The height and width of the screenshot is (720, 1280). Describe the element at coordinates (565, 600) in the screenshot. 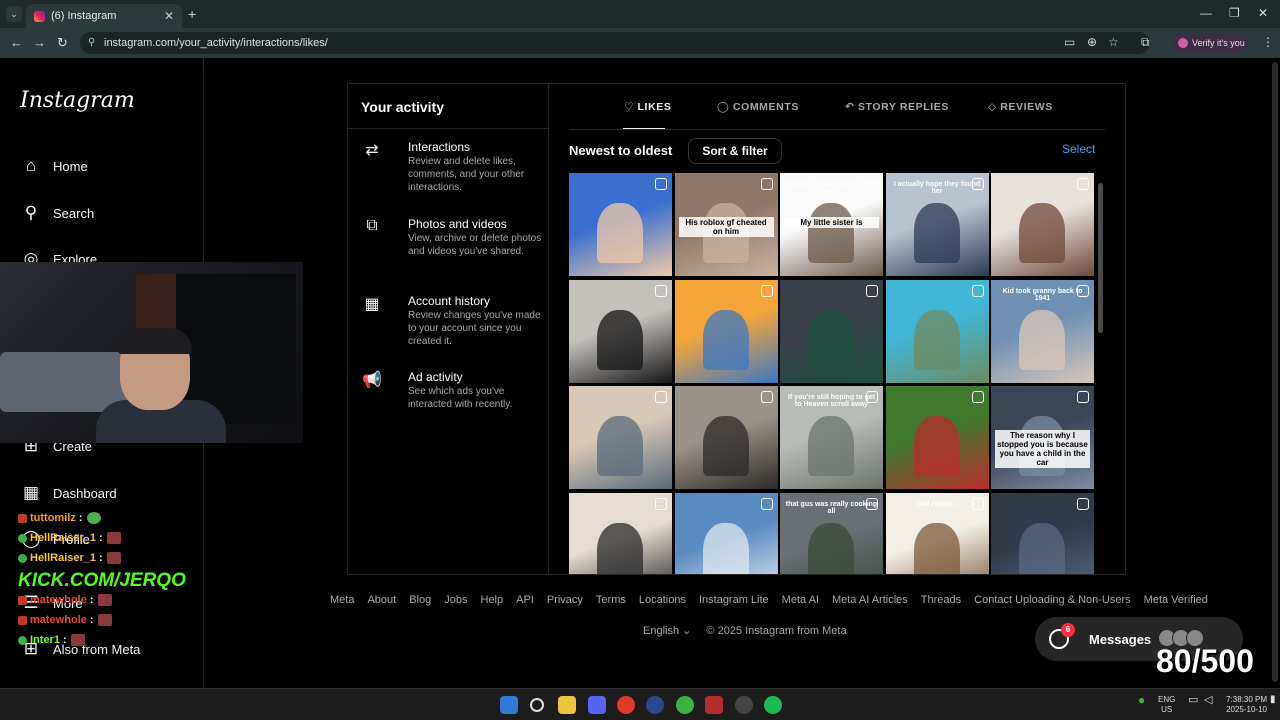

I see `footer-link: Privacy` at that location.